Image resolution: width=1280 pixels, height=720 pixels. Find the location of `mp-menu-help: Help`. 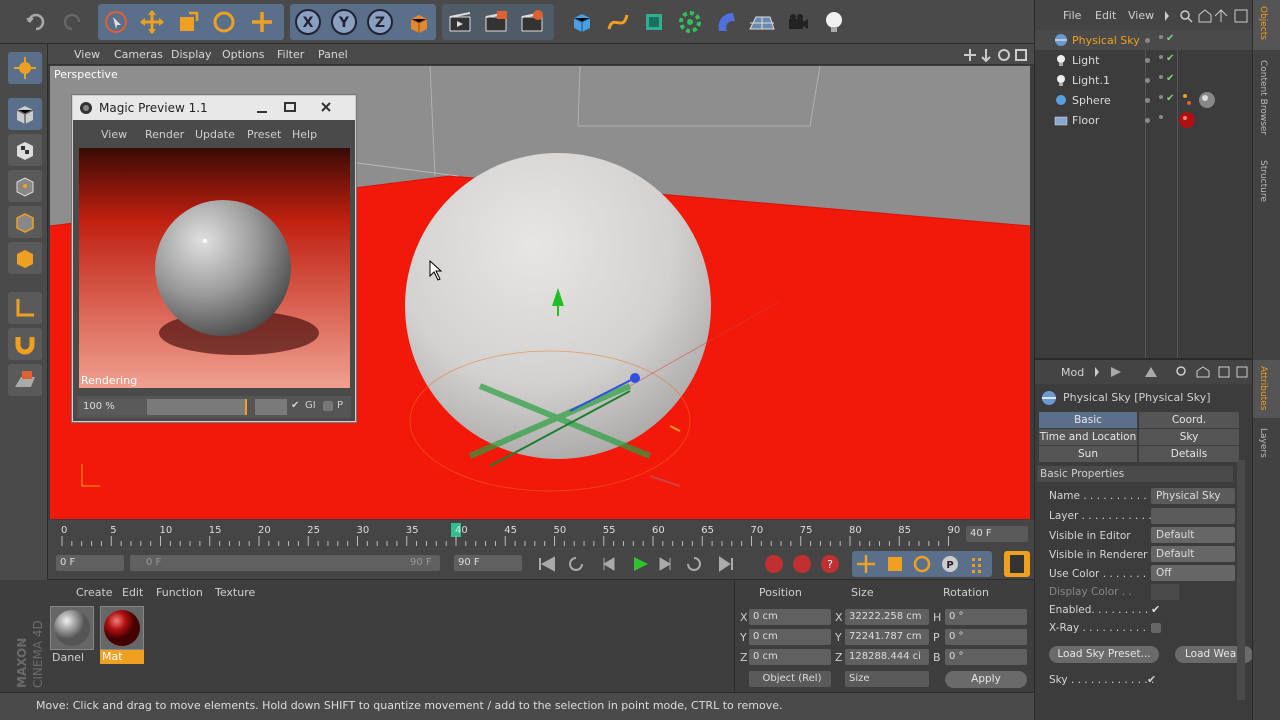

mp-menu-help: Help is located at coordinates (304, 134).